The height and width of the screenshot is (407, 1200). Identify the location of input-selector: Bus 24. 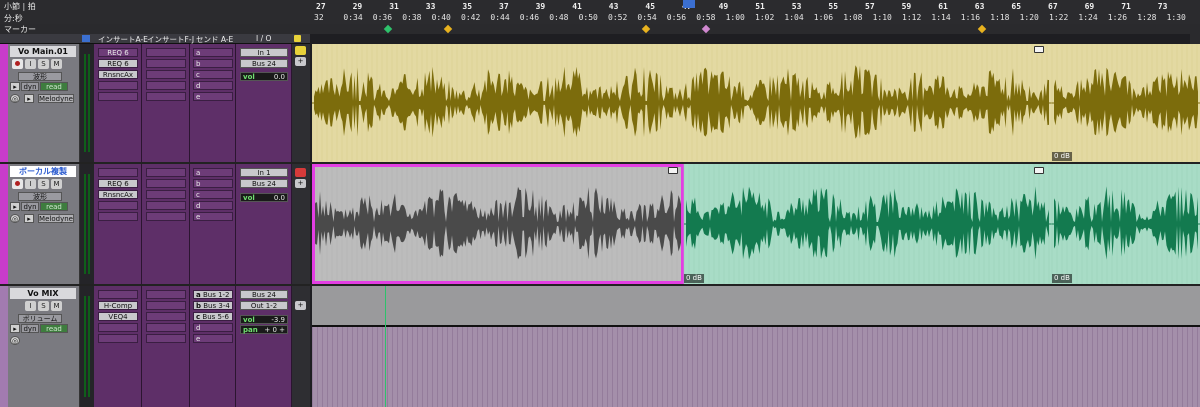
(264, 294).